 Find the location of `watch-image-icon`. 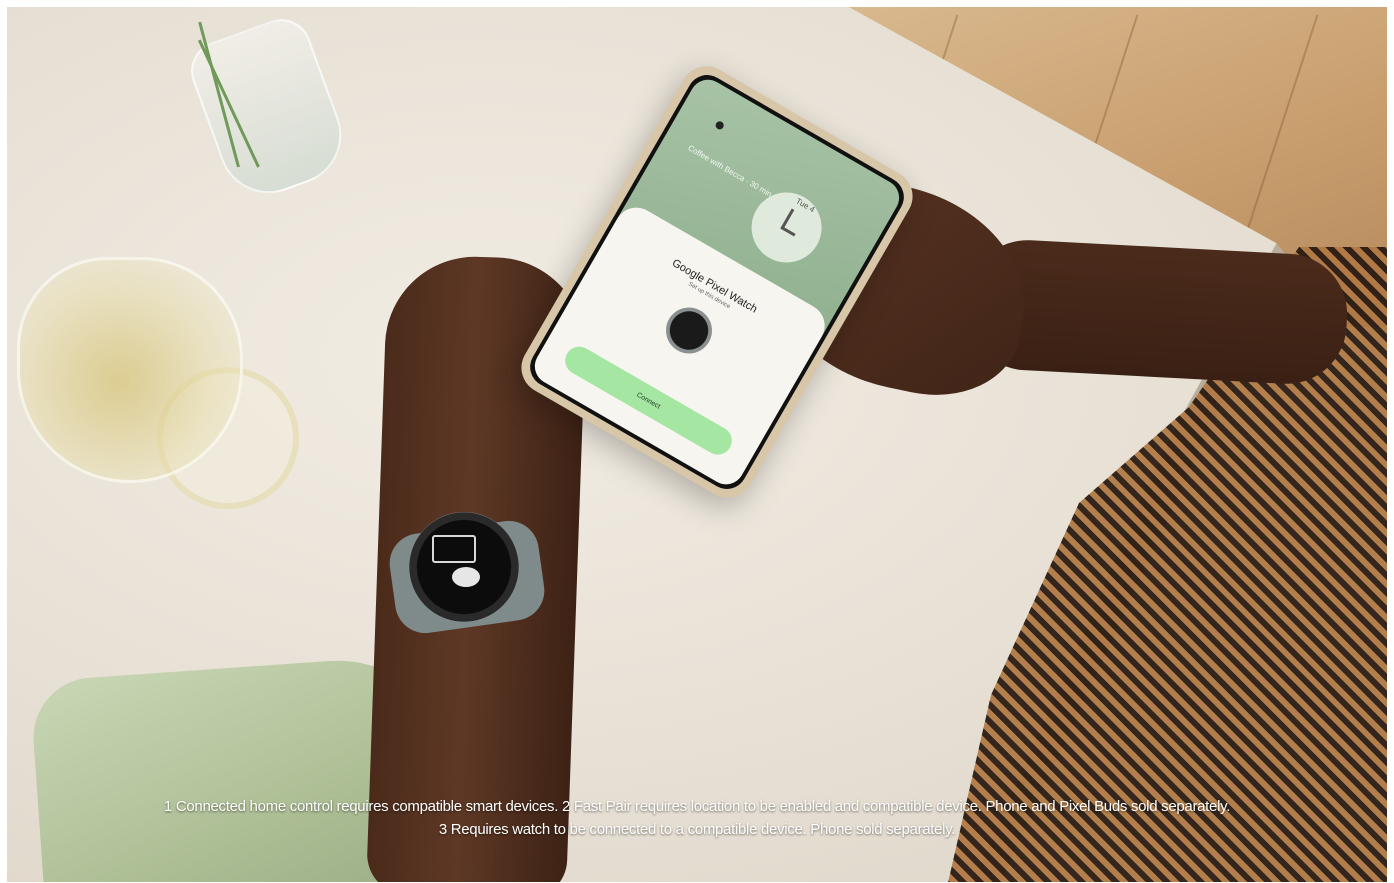

watch-image-icon is located at coordinates (689, 330).